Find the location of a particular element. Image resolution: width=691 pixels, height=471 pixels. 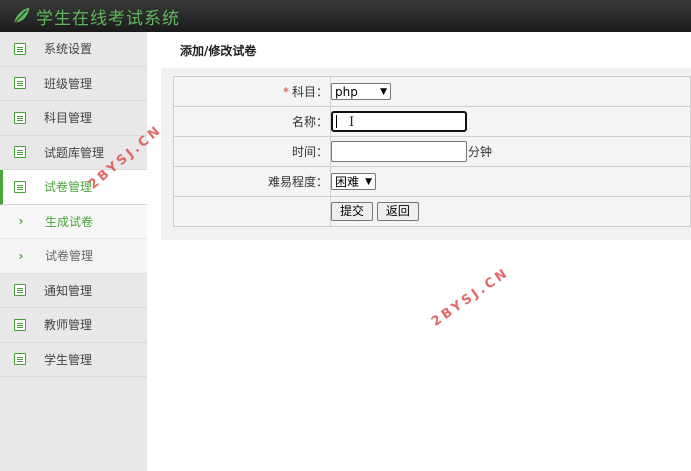

required-marker: * is located at coordinates (285, 92).